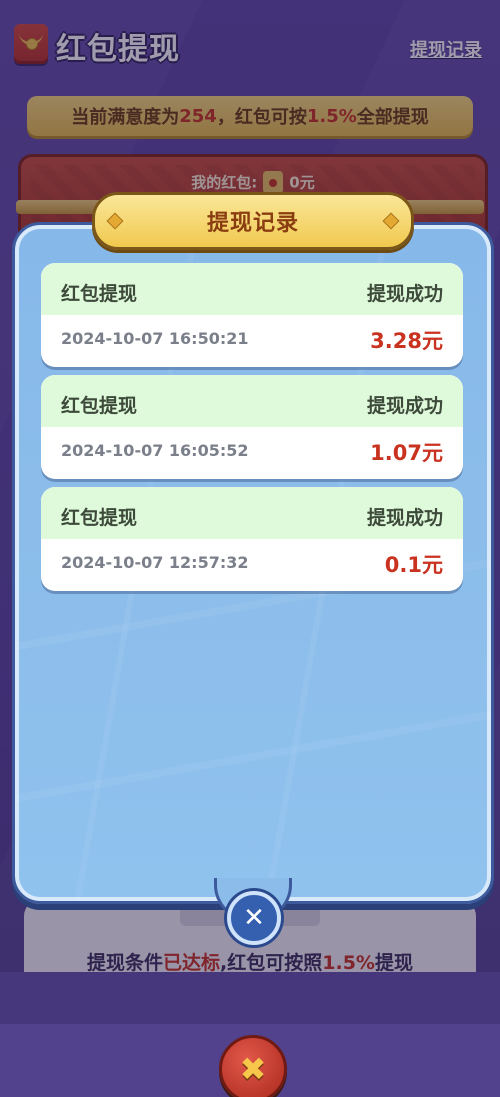 This screenshot has width=500, height=1097. What do you see at coordinates (406, 341) in the screenshot?
I see `record-amount: 3.28元` at bounding box center [406, 341].